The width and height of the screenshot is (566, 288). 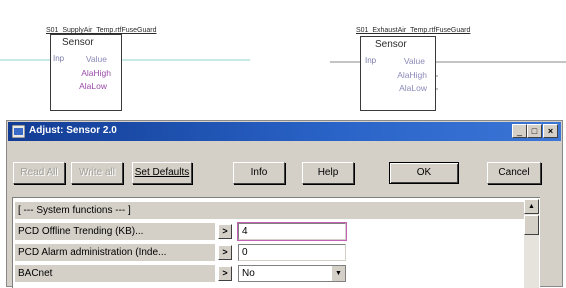 I want to click on property-row: BACnet > No ▼, so click(x=277, y=273).